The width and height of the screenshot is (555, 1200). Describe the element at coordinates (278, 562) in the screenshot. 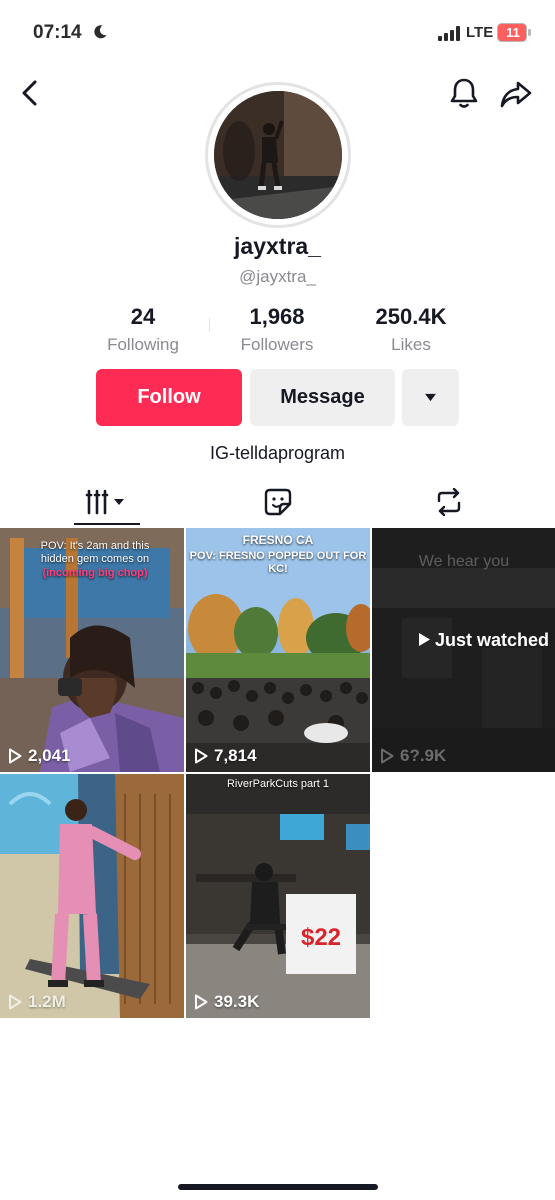

I see `video-caption: POV: FRESNO POPPED OUT FOR KC!` at that location.